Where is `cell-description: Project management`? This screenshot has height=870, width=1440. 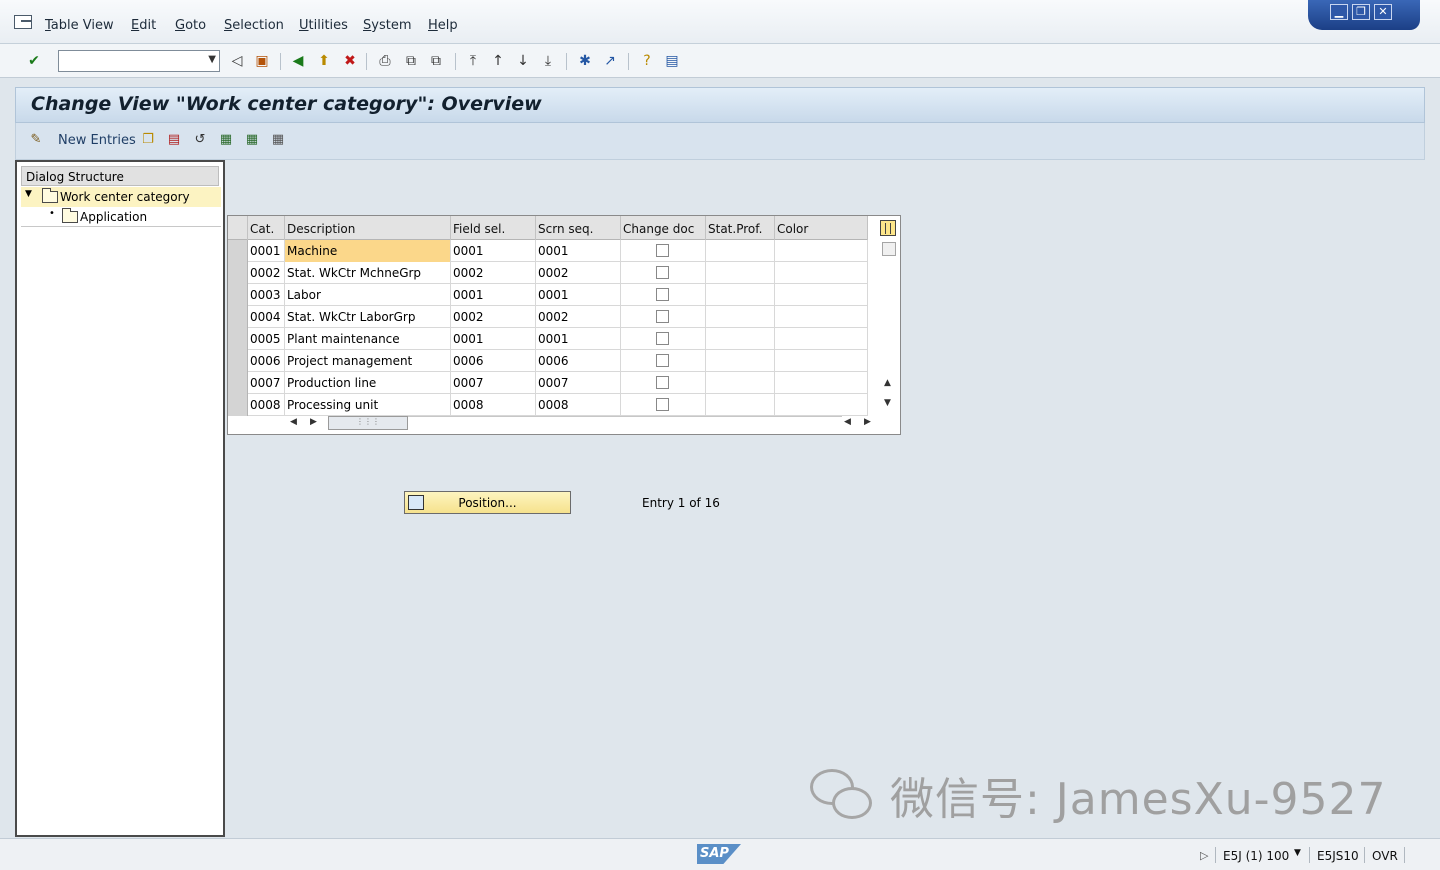 cell-description: Project management is located at coordinates (368, 361).